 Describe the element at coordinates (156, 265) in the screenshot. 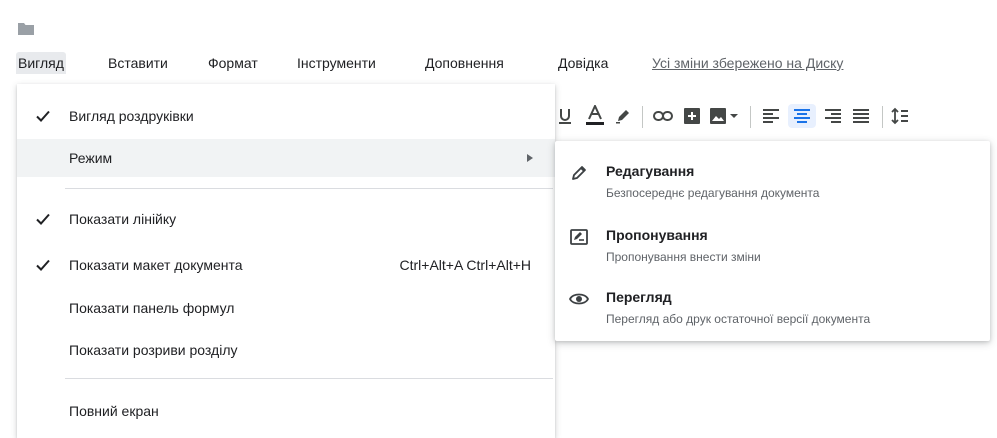

I see `menu-item-label: Показати макет документа` at that location.